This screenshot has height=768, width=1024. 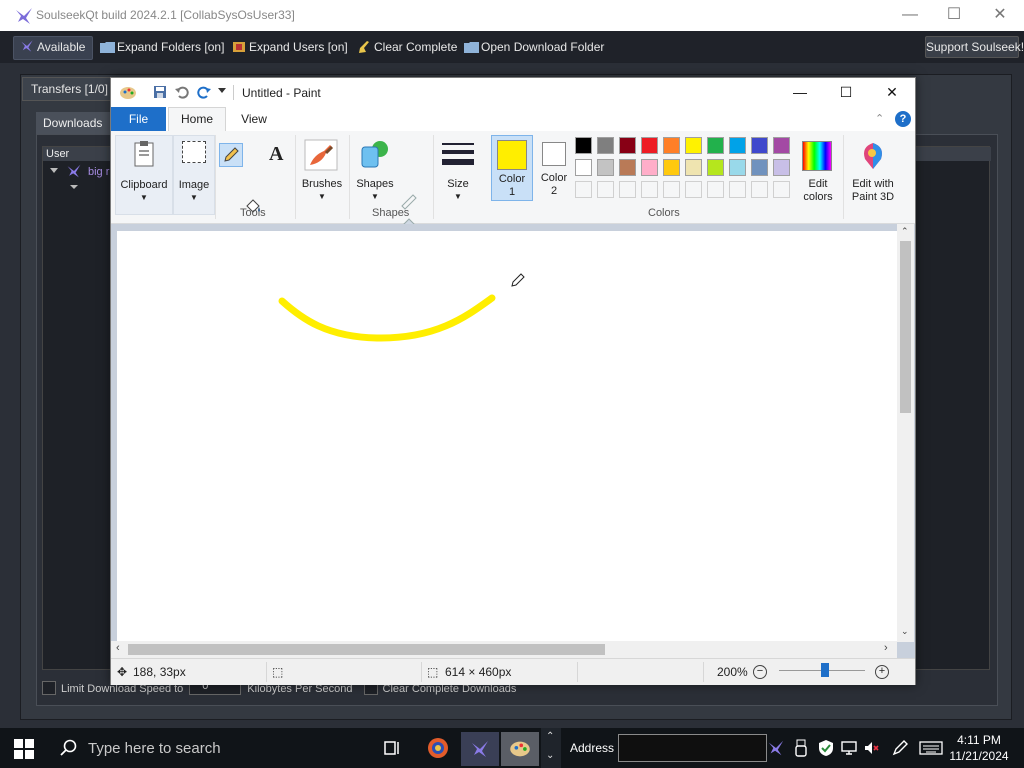 I want to click on vertical-scroll-thumb, so click(x=905, y=327).